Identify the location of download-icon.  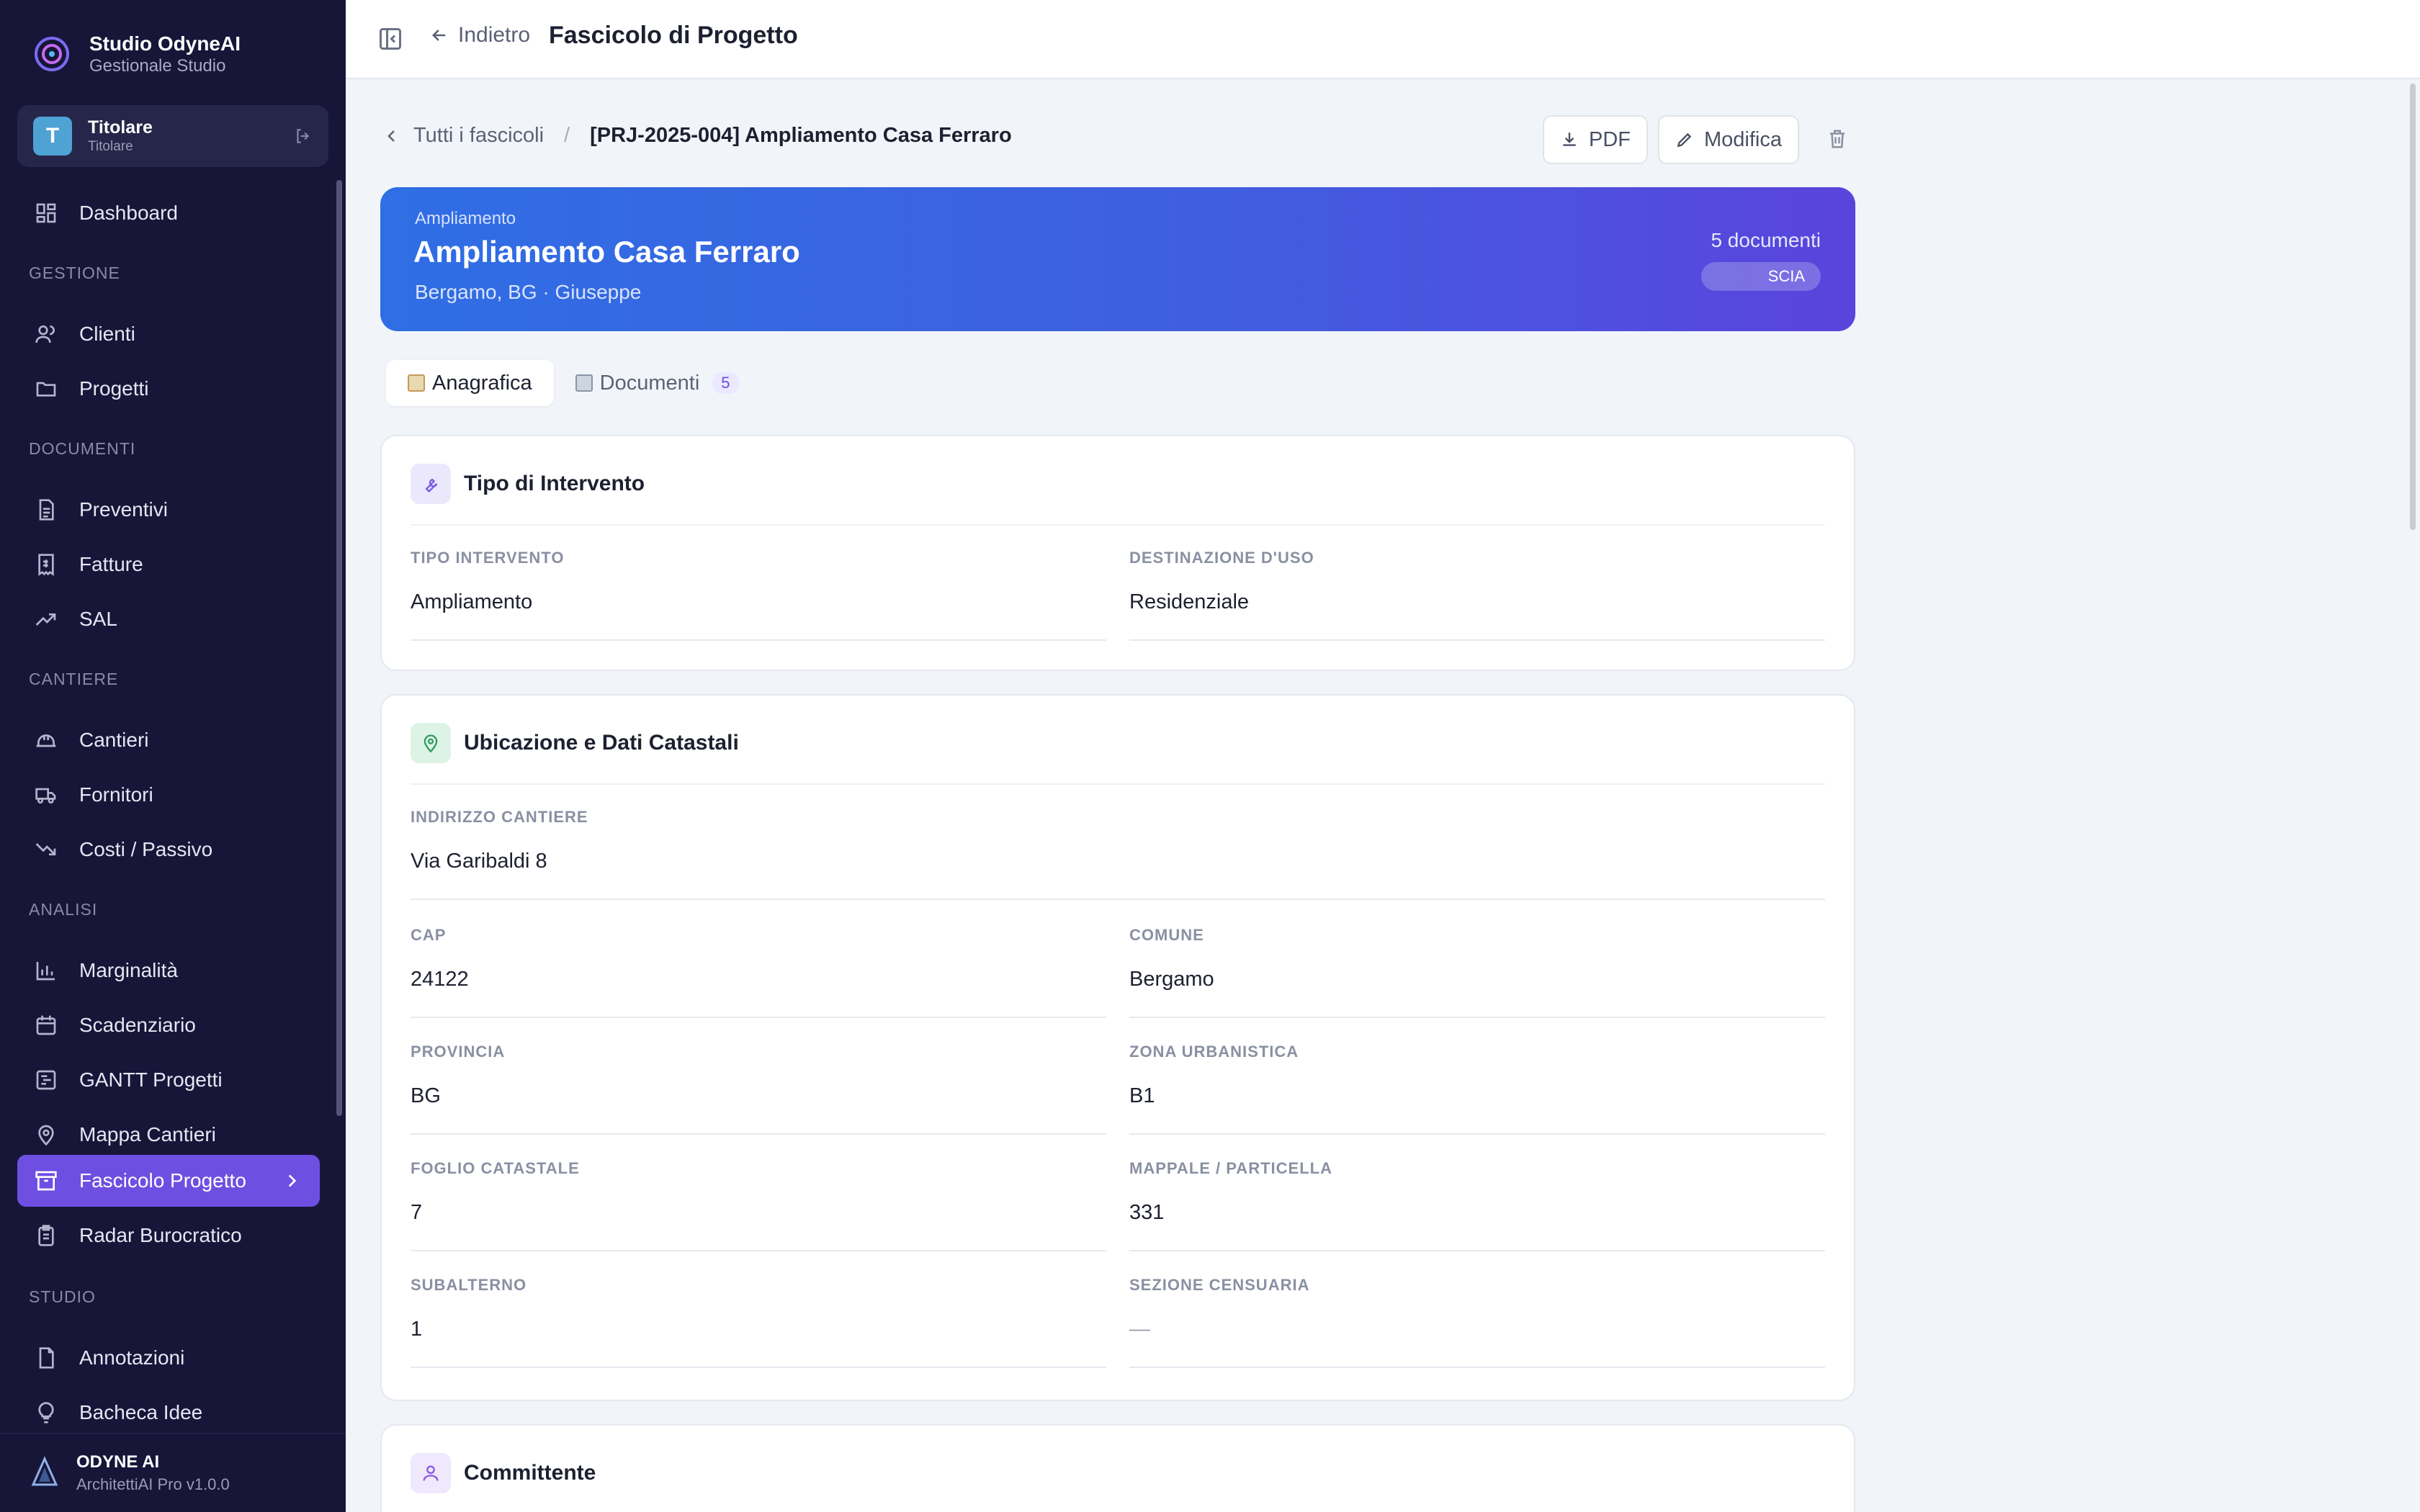
(1569, 139).